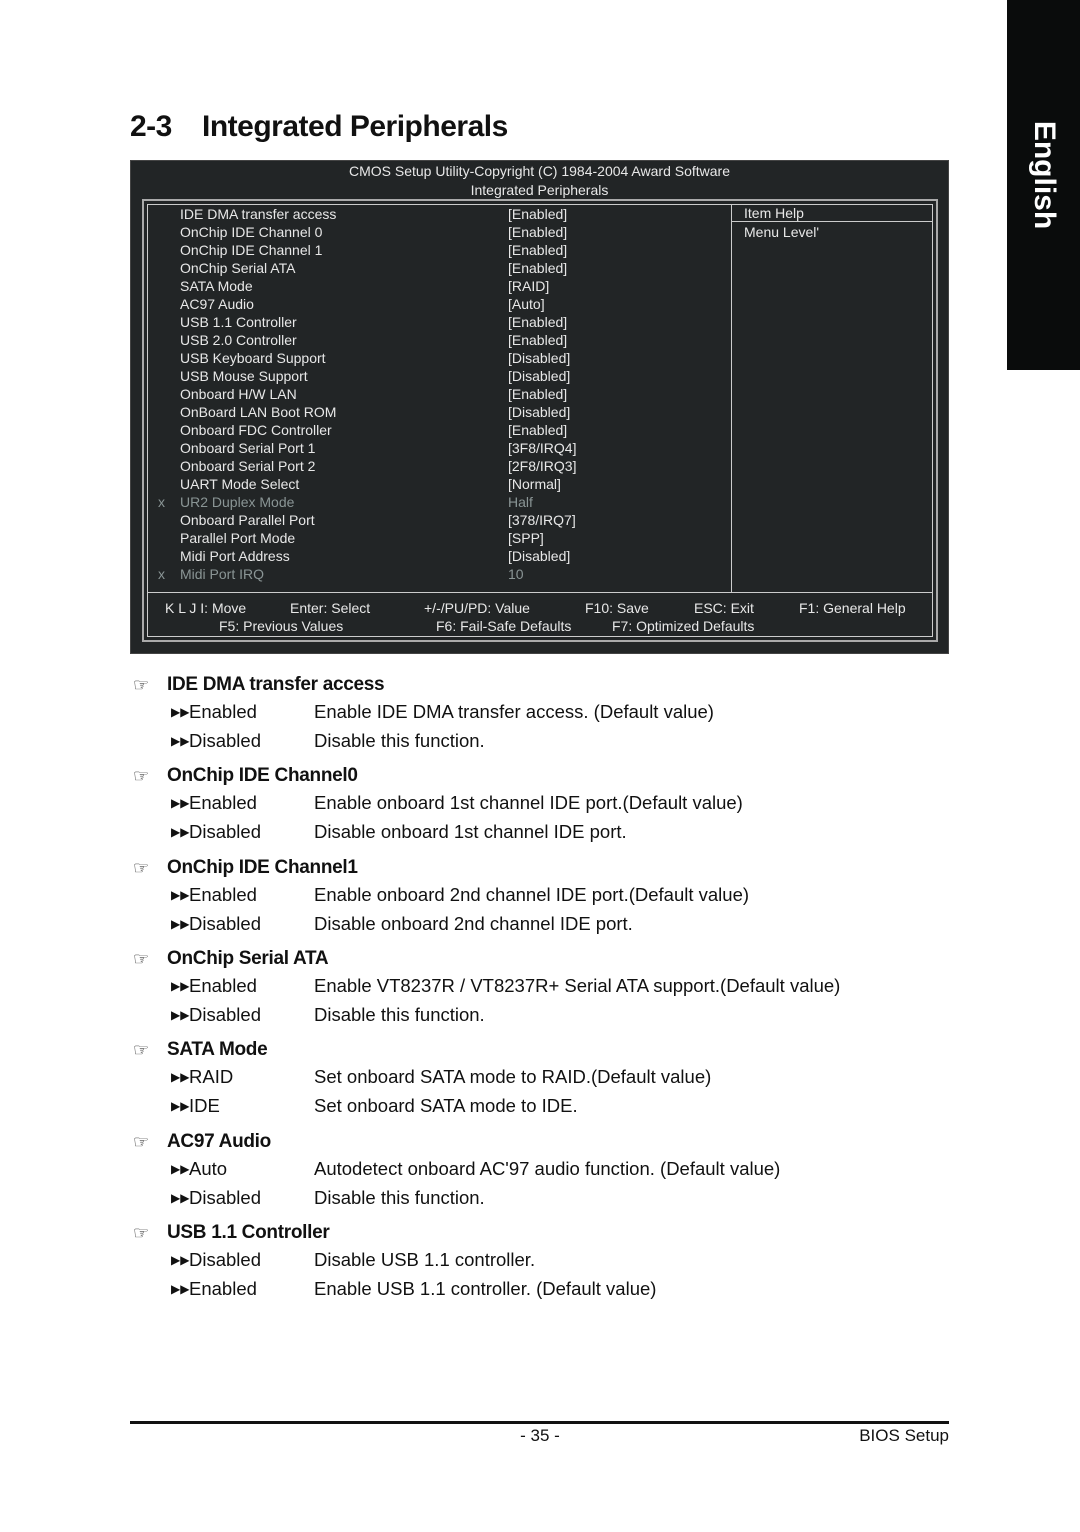 Image resolution: width=1080 pixels, height=1532 pixels. Describe the element at coordinates (235, 556) in the screenshot. I see `bios-item-label: Midi Port Address` at that location.